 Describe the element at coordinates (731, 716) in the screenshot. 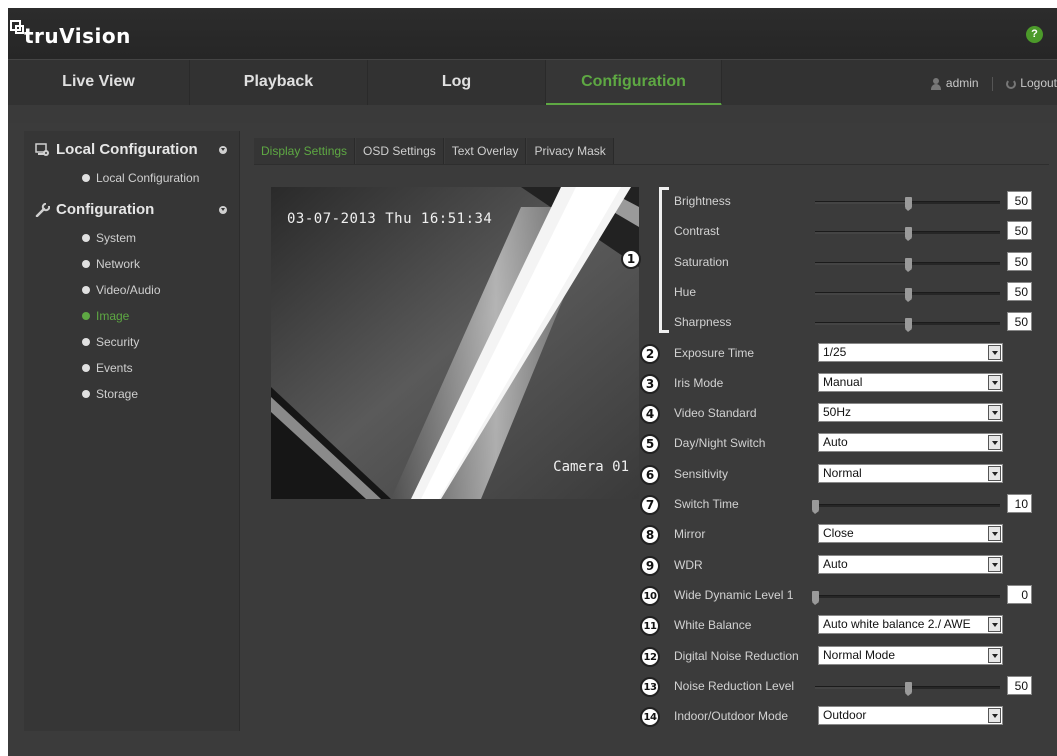

I see `setting-label: Indoor/Outdoor Mode` at that location.